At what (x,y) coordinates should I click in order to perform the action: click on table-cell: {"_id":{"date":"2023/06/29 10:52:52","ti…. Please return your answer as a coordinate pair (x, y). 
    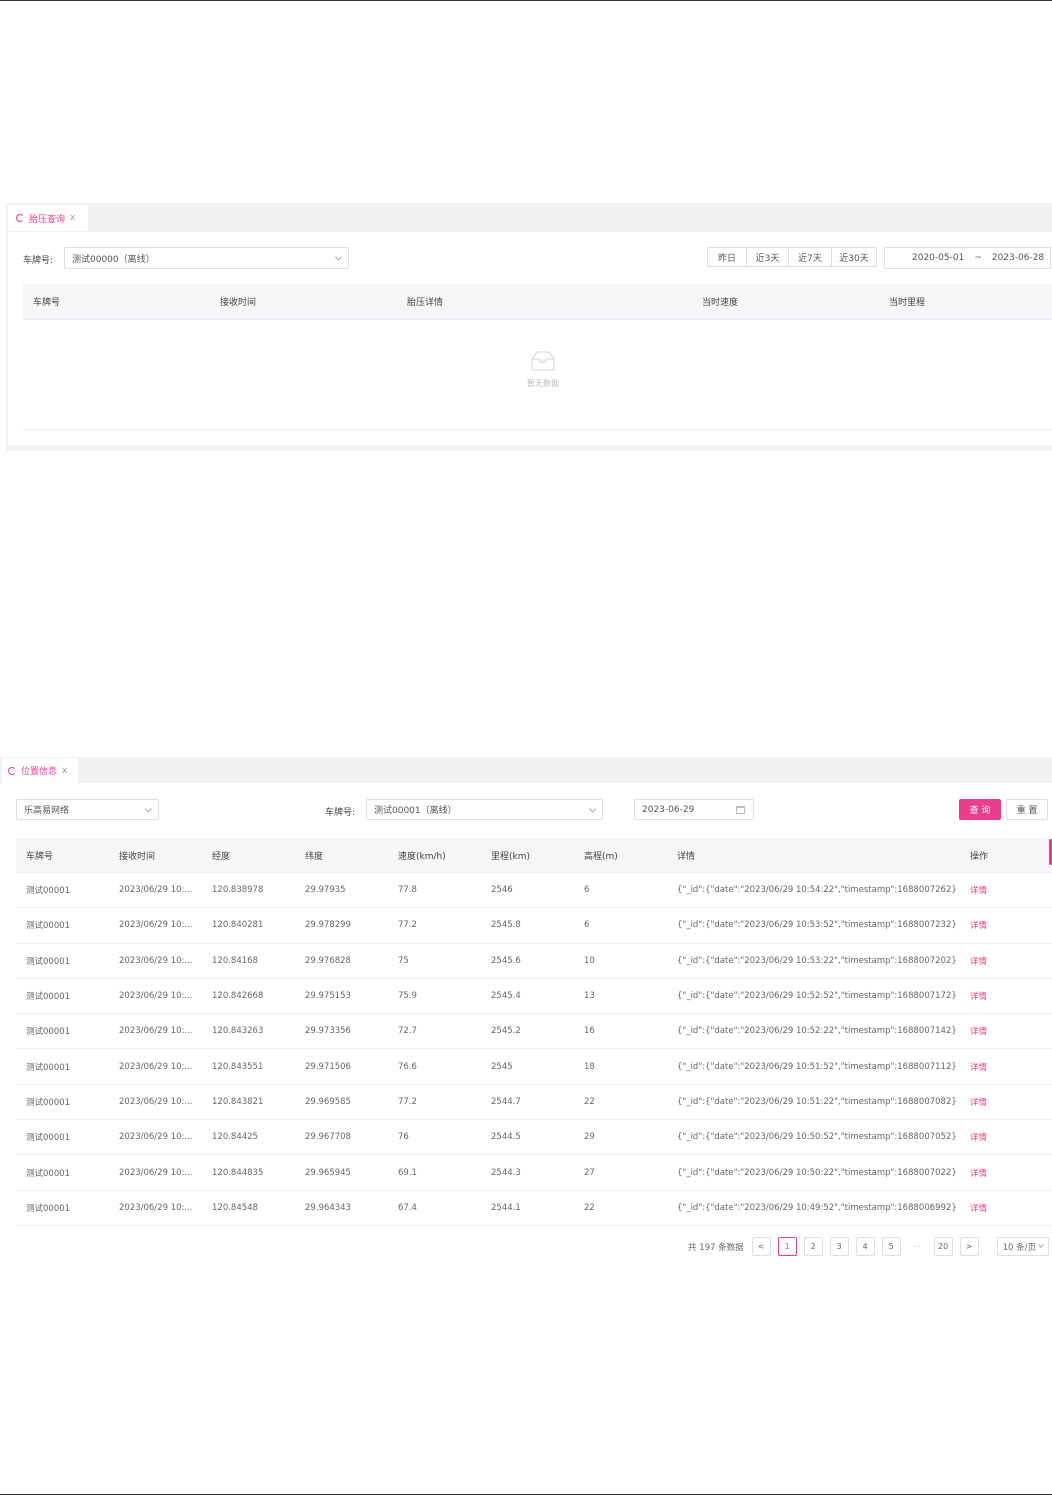
    Looking at the image, I should click on (817, 996).